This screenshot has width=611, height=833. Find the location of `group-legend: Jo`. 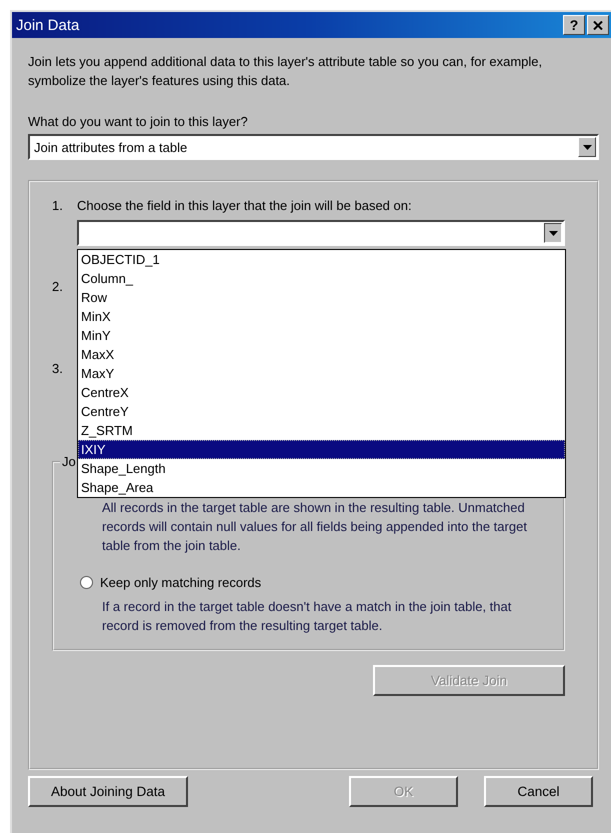

group-legend: Jo is located at coordinates (69, 461).